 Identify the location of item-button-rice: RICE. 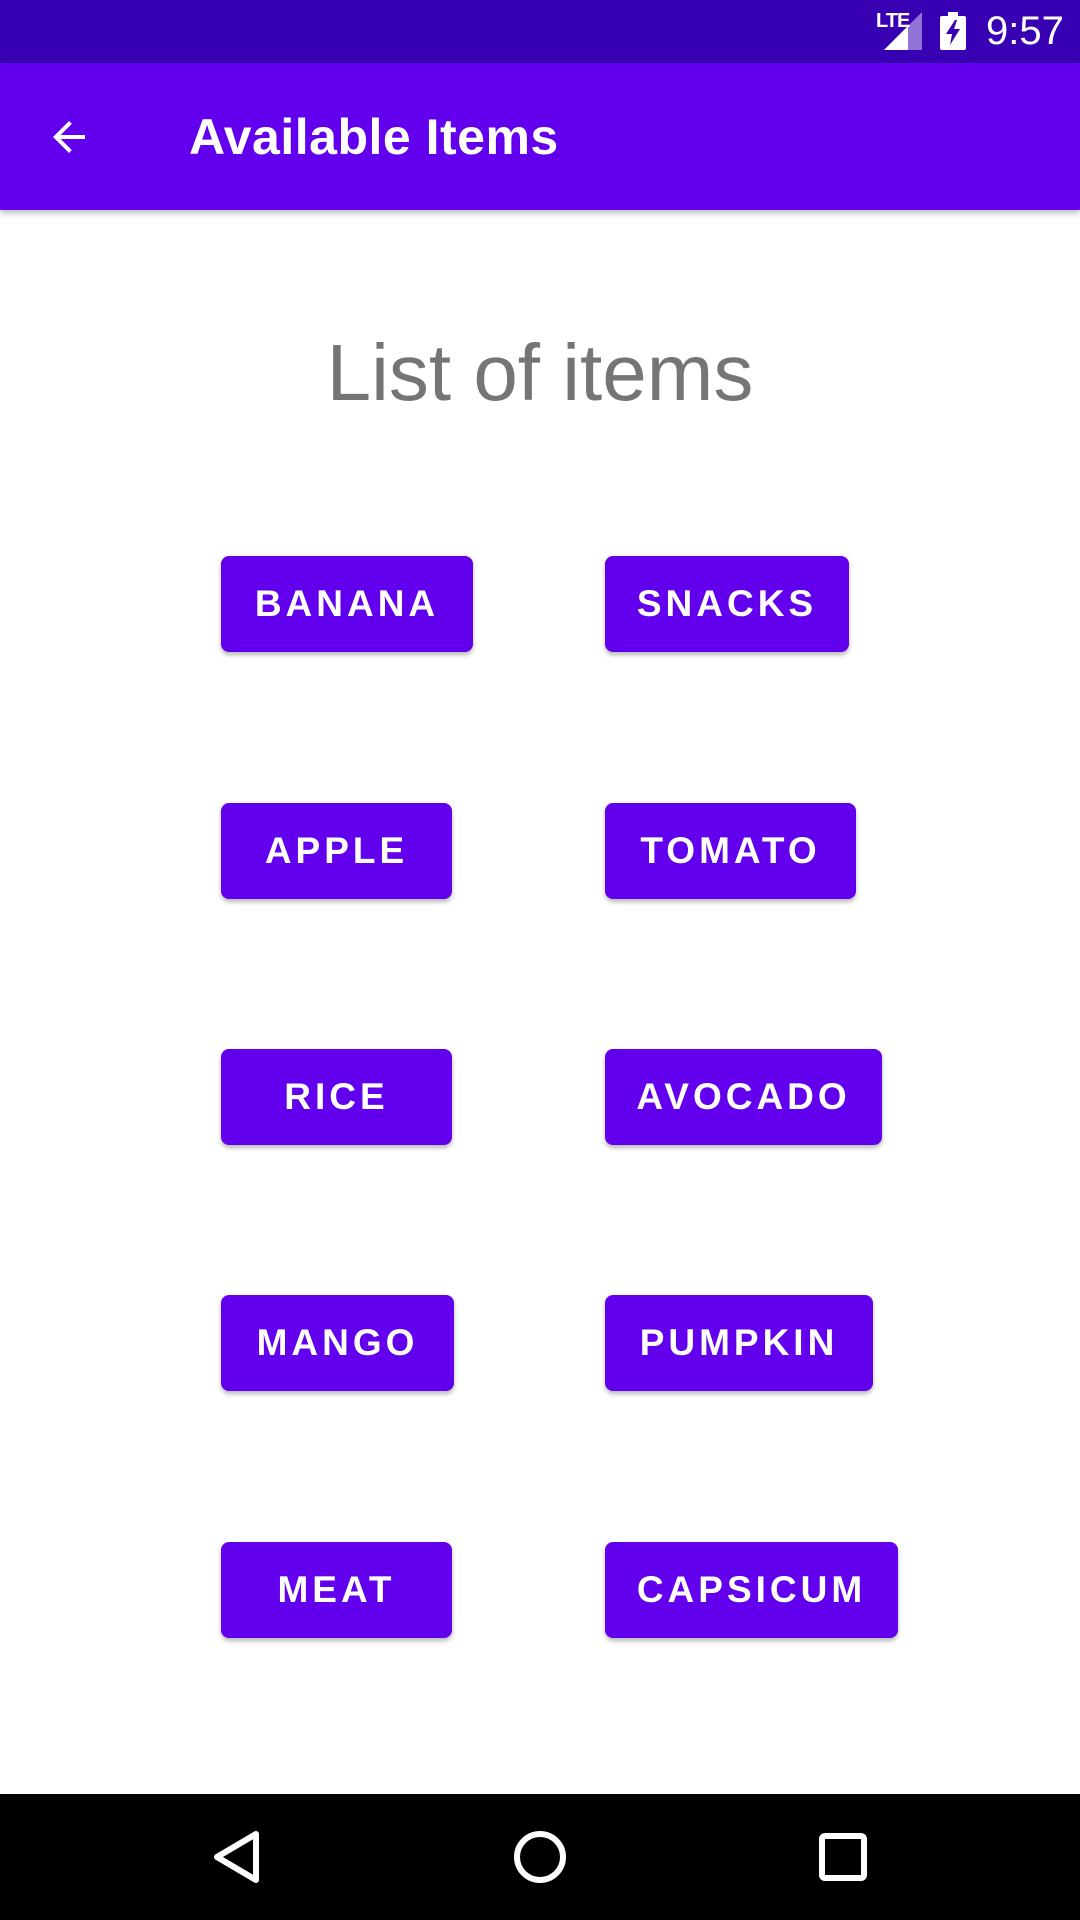
(336, 1097).